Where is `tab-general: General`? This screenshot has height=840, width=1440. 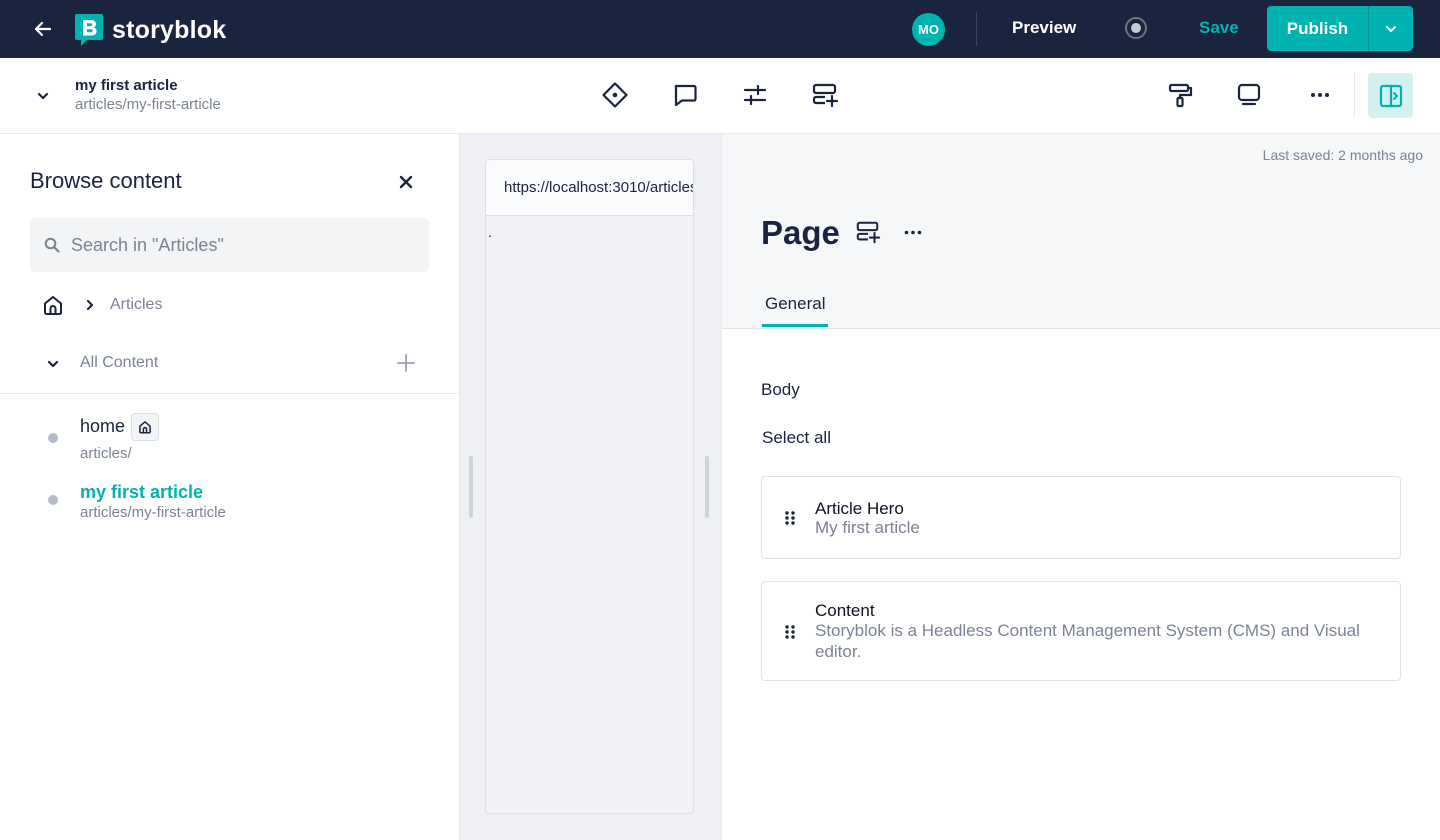 tab-general: General is located at coordinates (795, 309).